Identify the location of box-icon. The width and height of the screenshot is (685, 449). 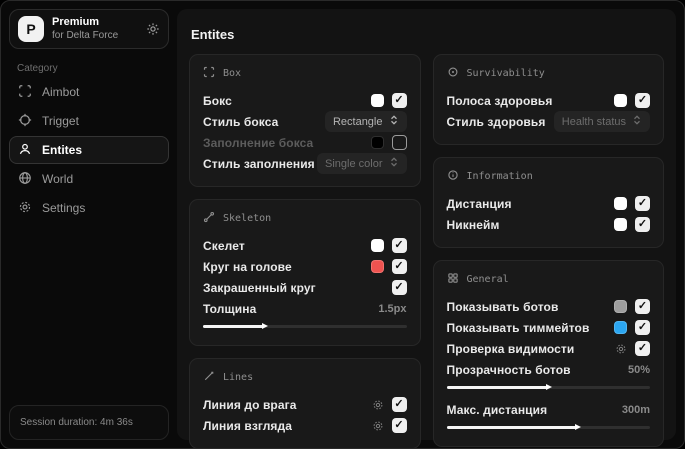
(209, 73).